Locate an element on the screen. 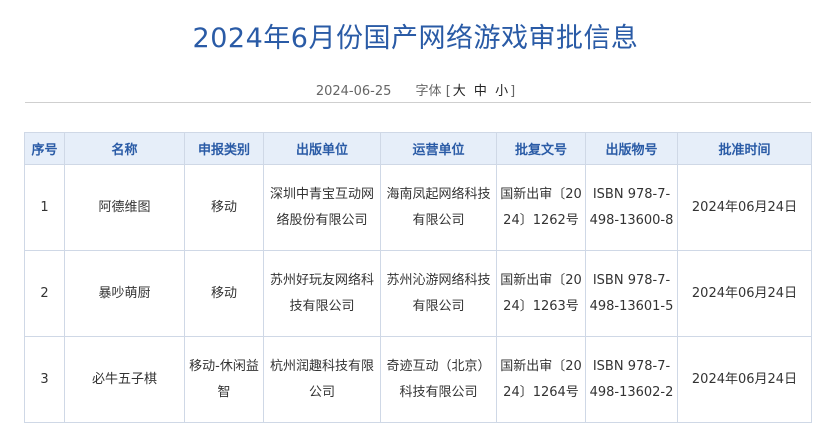 This screenshot has width=831, height=429. header-operator: 运营单位 is located at coordinates (438, 148).